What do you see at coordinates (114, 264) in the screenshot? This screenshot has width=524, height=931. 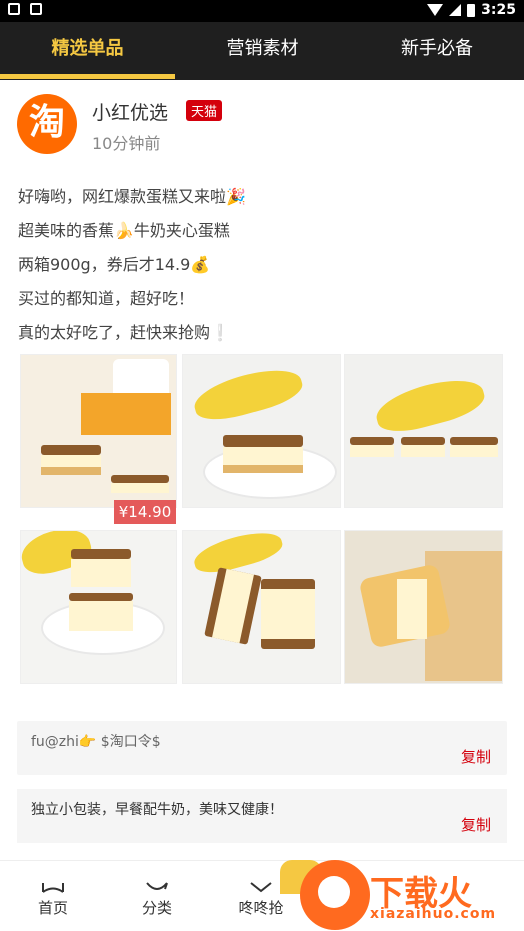 I see `desc-line: 两箱900g，券后才14.9💰` at bounding box center [114, 264].